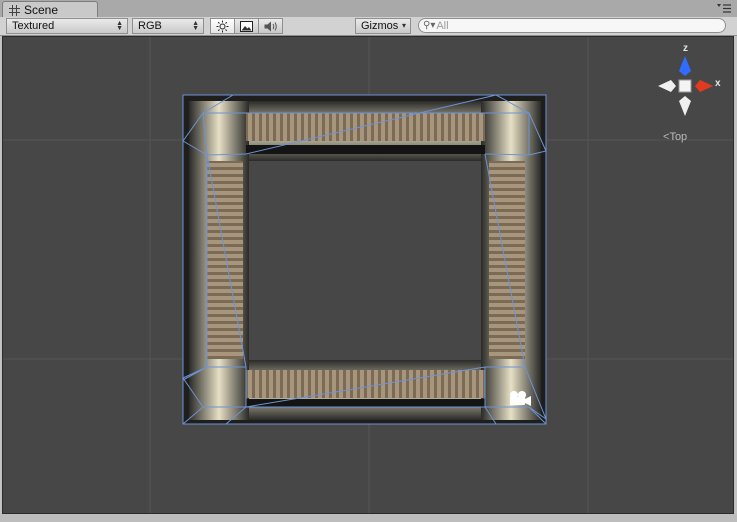 This screenshot has width=737, height=522. Describe the element at coordinates (685, 106) in the screenshot. I see `neg-z-axis-cone` at that location.